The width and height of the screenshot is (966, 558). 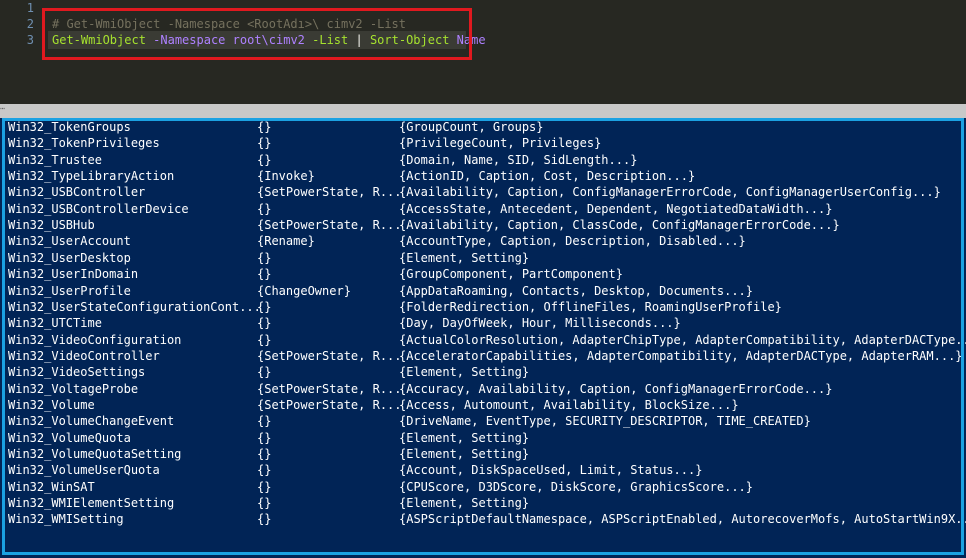 I want to click on line-number: 2, so click(x=30, y=24).